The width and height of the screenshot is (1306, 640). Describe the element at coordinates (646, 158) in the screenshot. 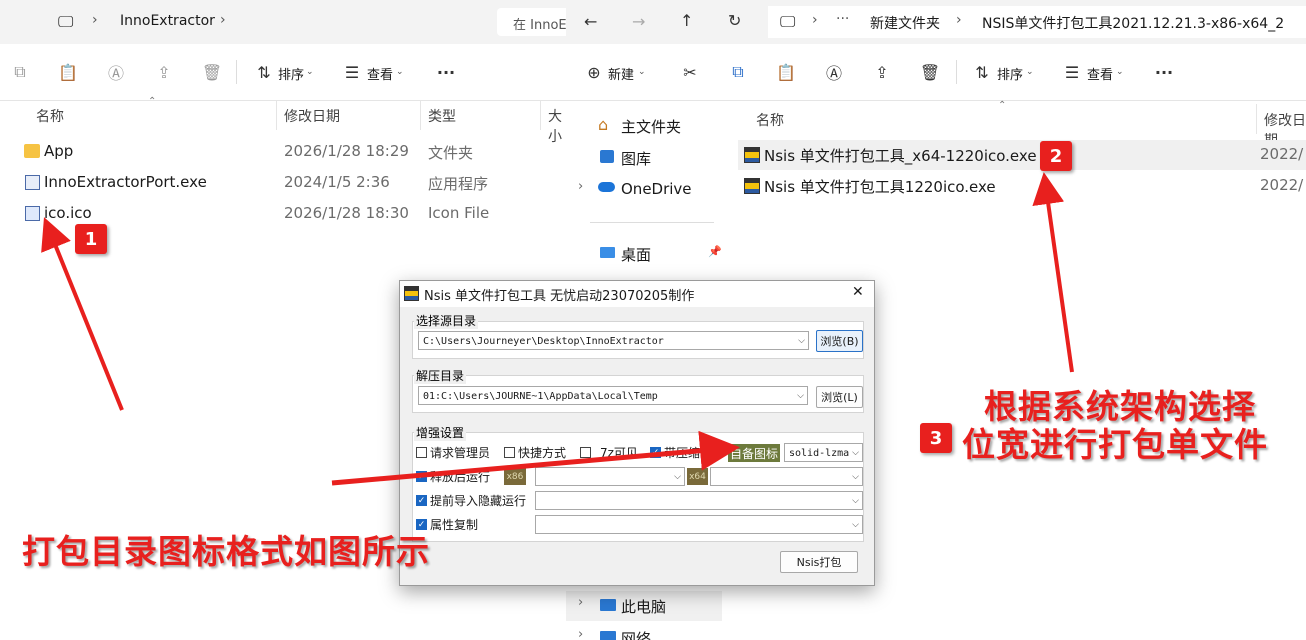

I see `nav-gallery: 图库` at that location.